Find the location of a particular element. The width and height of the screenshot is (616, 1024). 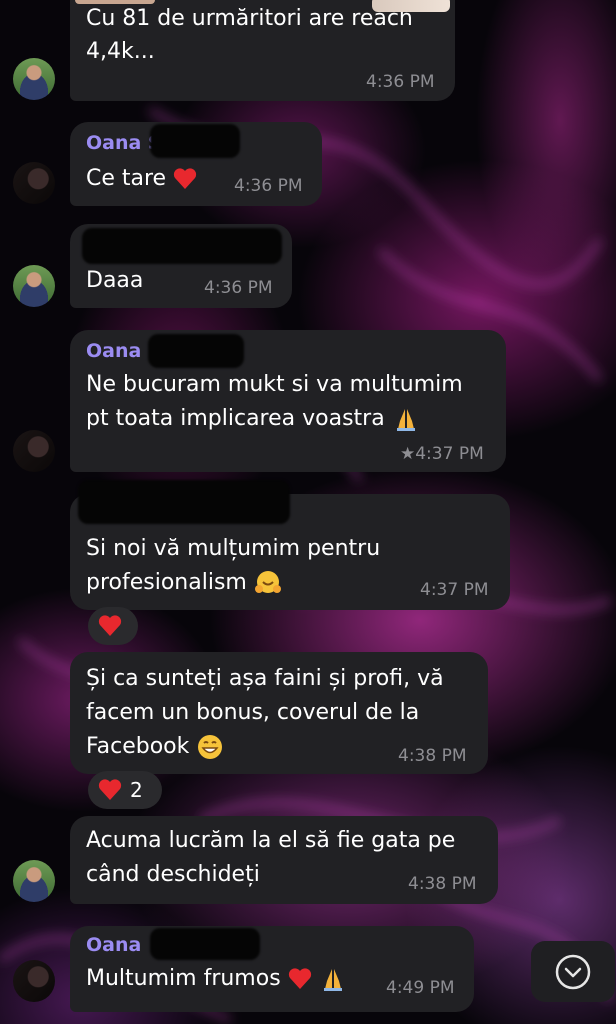

message-text-line: Si noi vă mulțumim pentru is located at coordinates (233, 548).